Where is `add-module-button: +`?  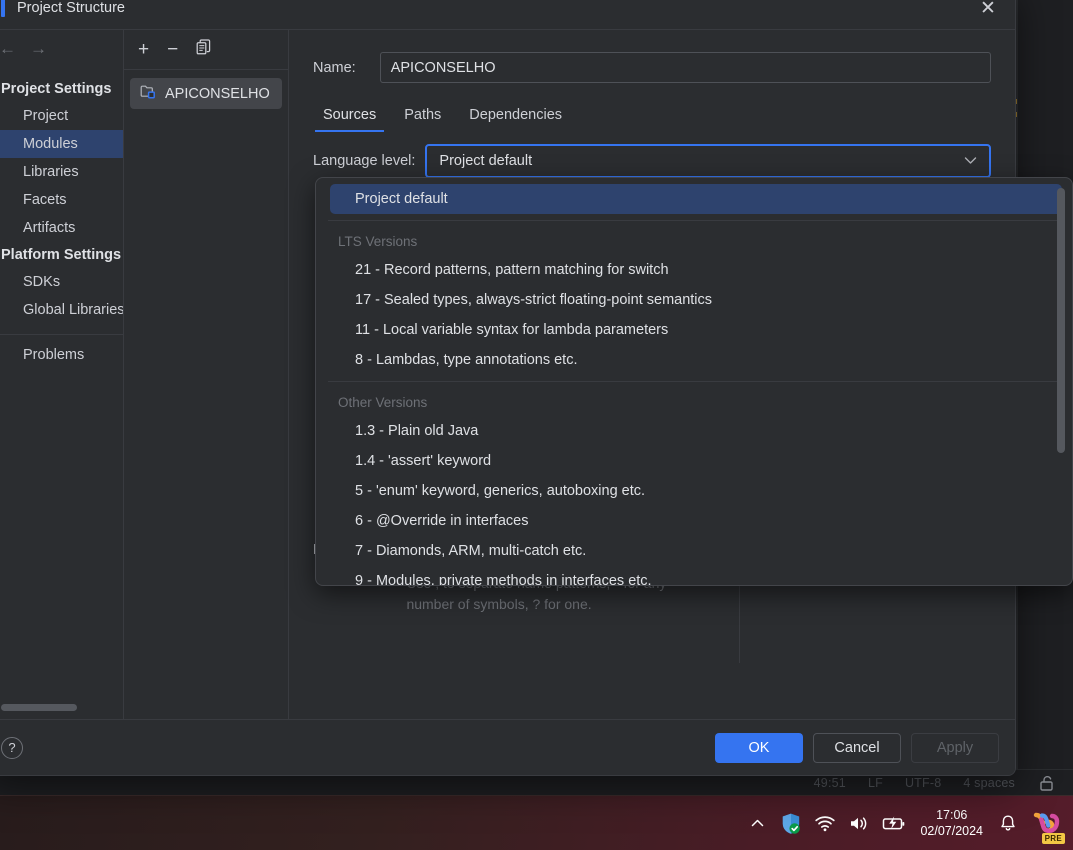 add-module-button: + is located at coordinates (143, 49).